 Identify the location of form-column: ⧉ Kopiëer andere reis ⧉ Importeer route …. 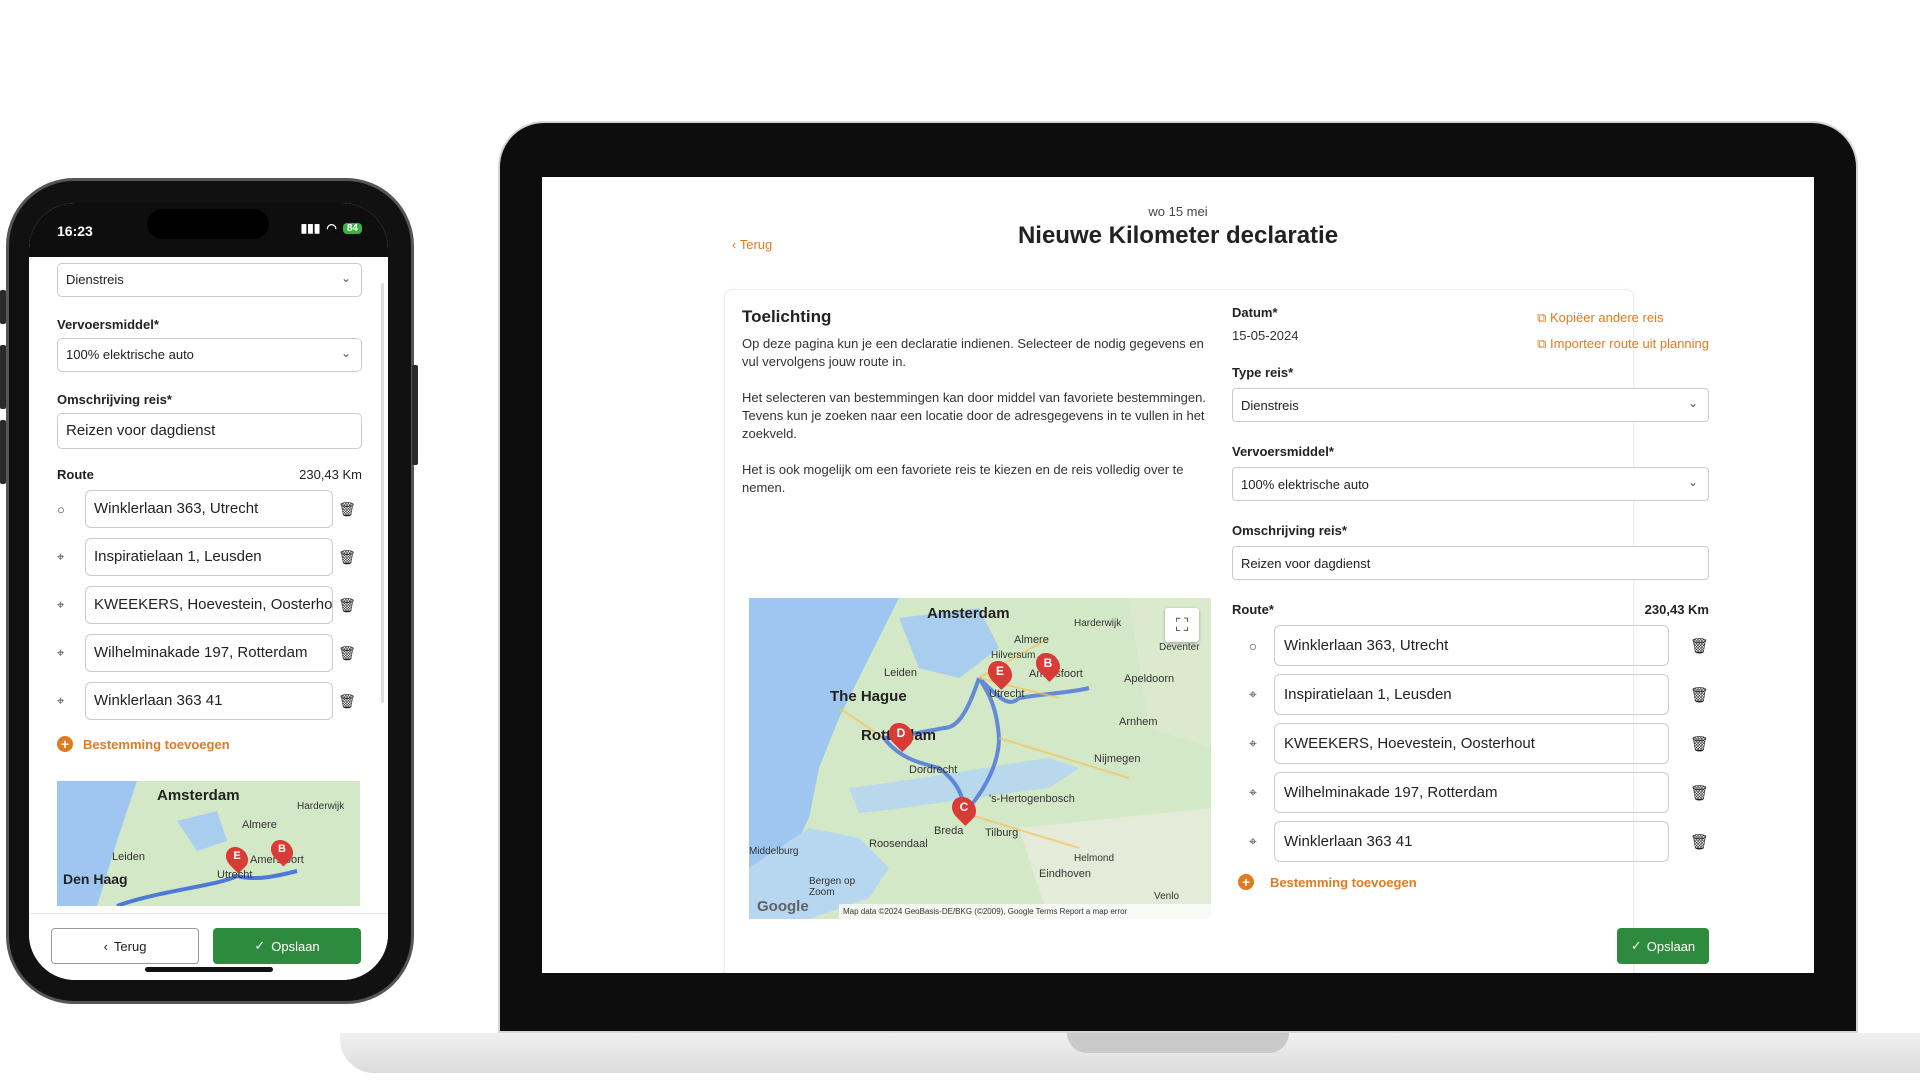
(1470, 597).